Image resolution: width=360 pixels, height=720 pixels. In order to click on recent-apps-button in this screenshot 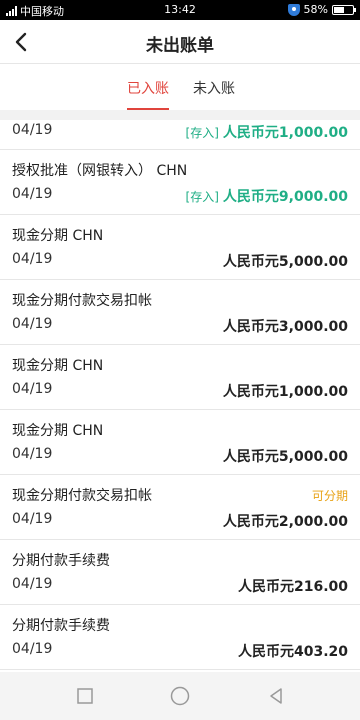, I will do `click(85, 696)`.